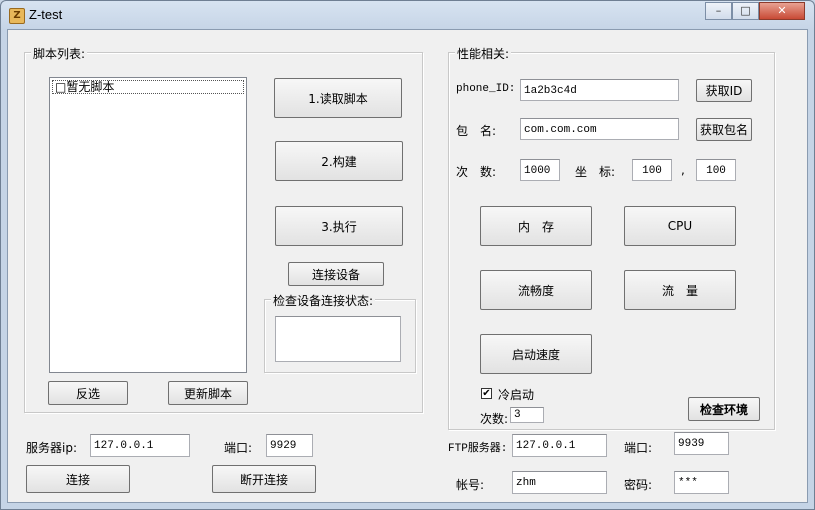 Image resolution: width=815 pixels, height=510 pixels. Describe the element at coordinates (724, 129) in the screenshot. I see `get-package-button: 获取包名` at that location.